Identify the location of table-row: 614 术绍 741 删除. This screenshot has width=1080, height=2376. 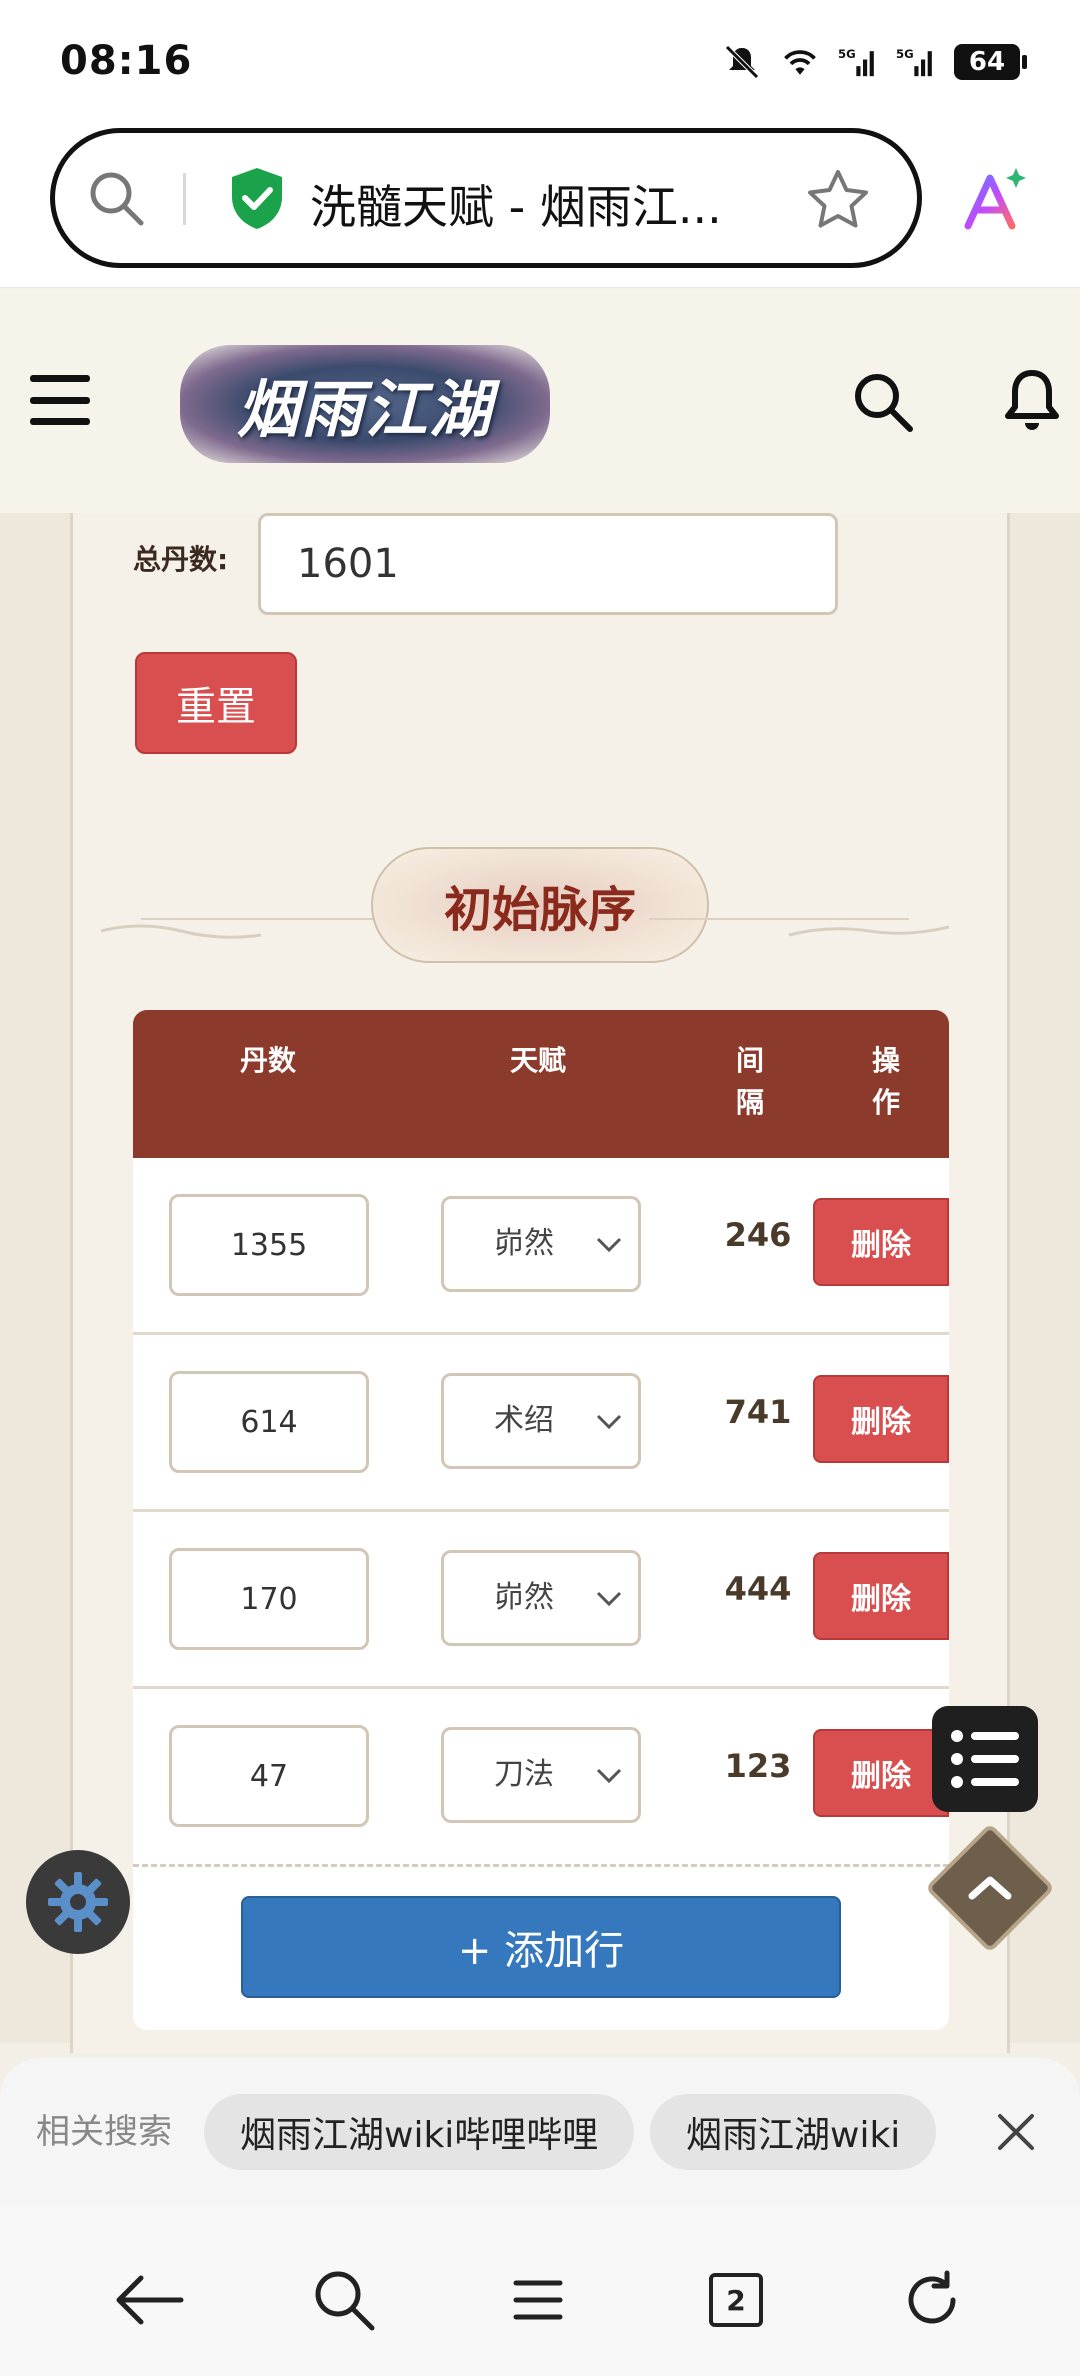
(541, 1423).